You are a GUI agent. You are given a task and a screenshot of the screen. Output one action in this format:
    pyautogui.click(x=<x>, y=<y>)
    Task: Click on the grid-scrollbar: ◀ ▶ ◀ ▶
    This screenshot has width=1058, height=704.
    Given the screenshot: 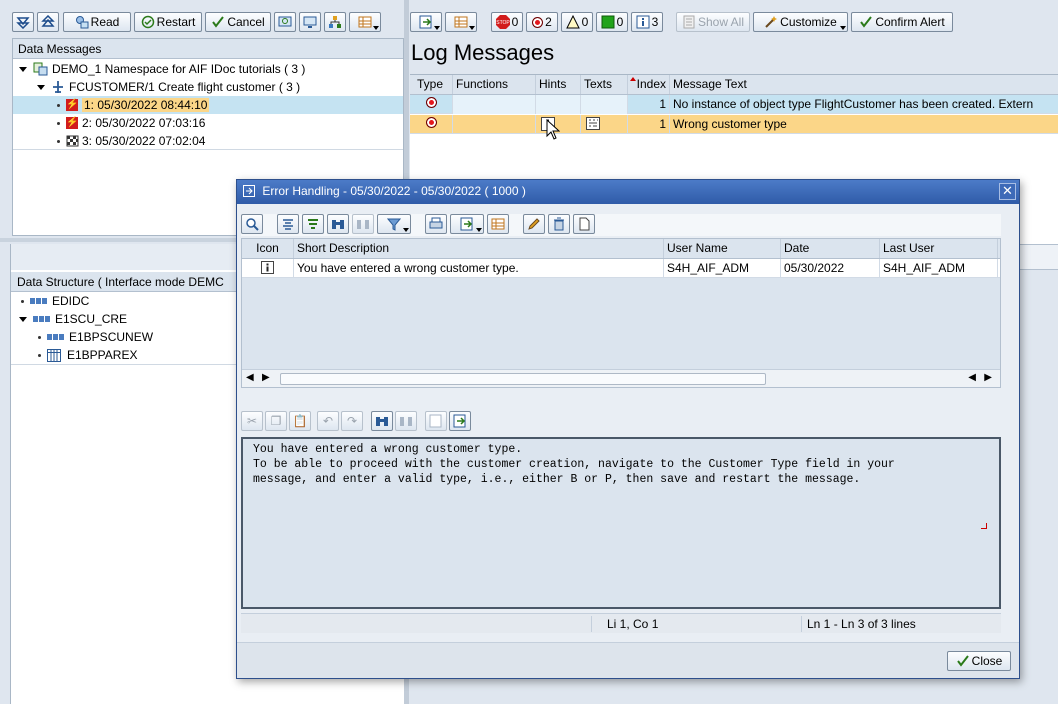 What is the action you would take?
    pyautogui.click(x=621, y=378)
    